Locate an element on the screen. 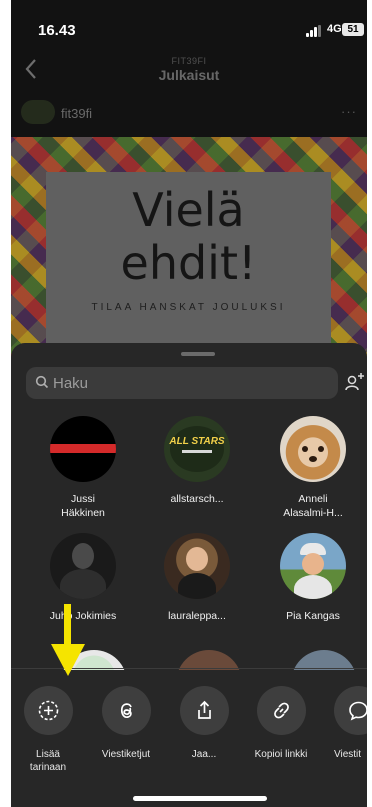 This screenshot has width=372, height=807. network-type: 4G is located at coordinates (334, 29).